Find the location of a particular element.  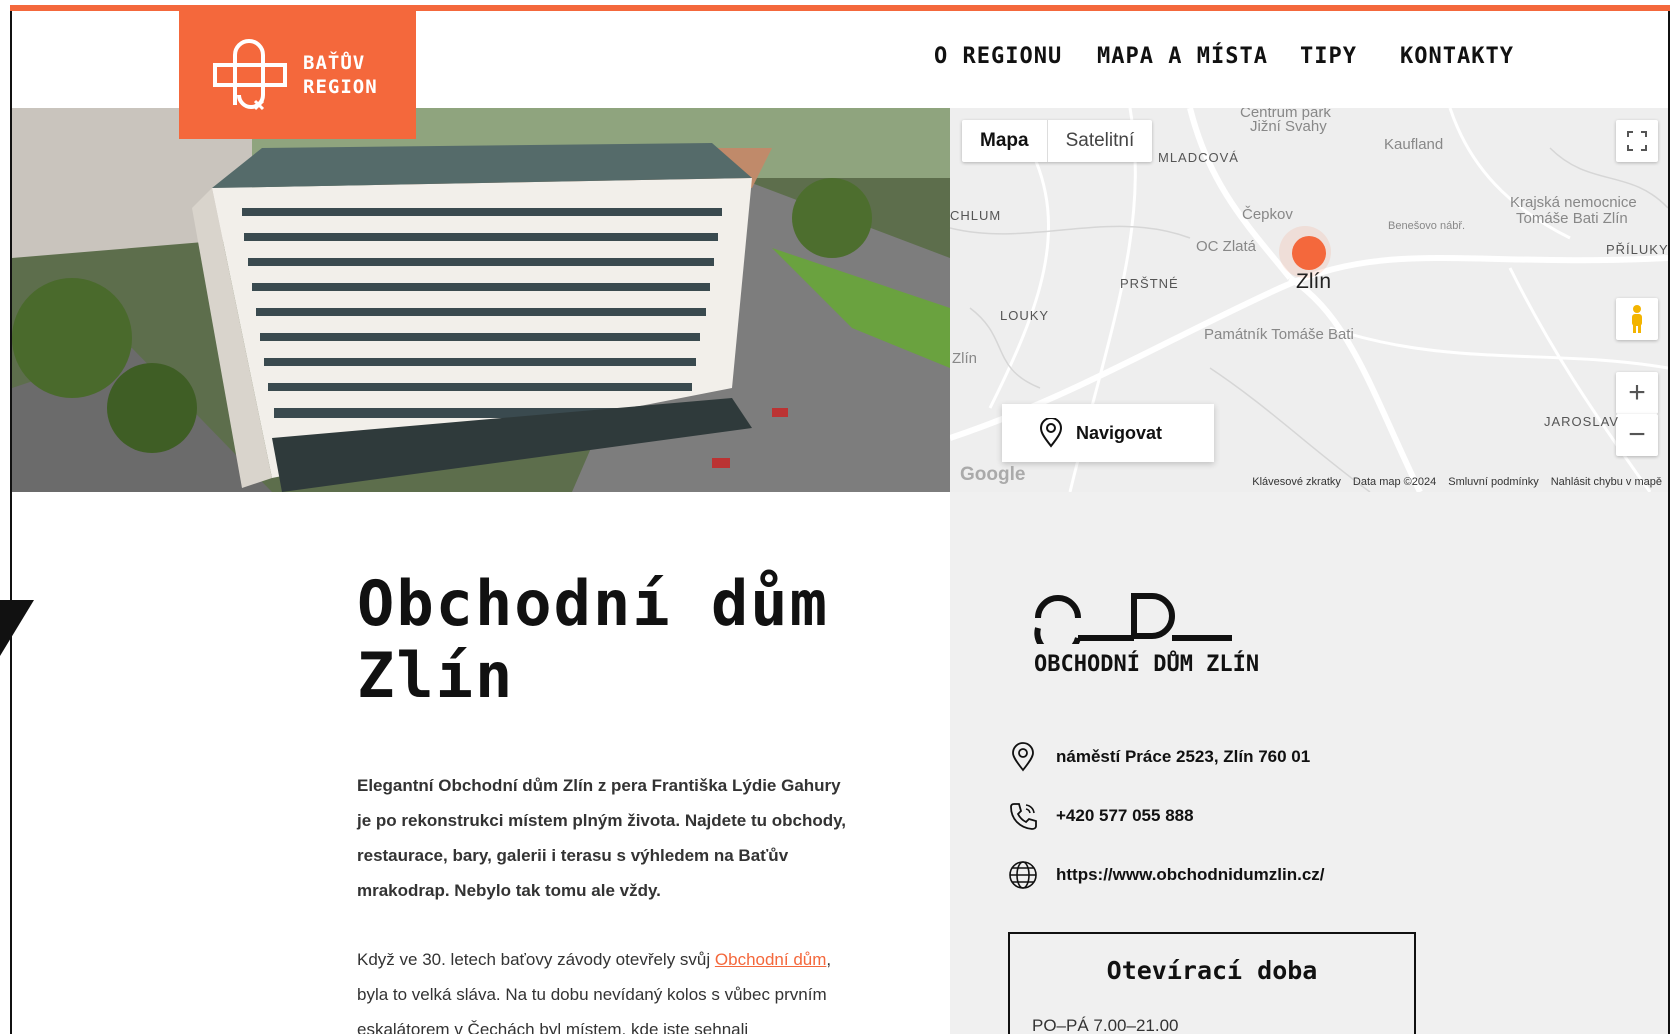

obchodni-dum-link: Obchodní dům is located at coordinates (771, 959).